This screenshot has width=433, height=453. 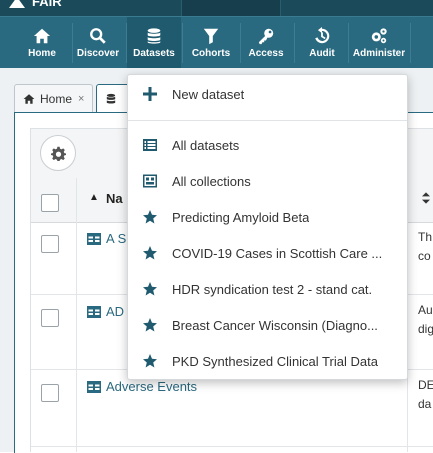 What do you see at coordinates (211, 53) in the screenshot?
I see `nav-cohorts-label: Cohorts` at bounding box center [211, 53].